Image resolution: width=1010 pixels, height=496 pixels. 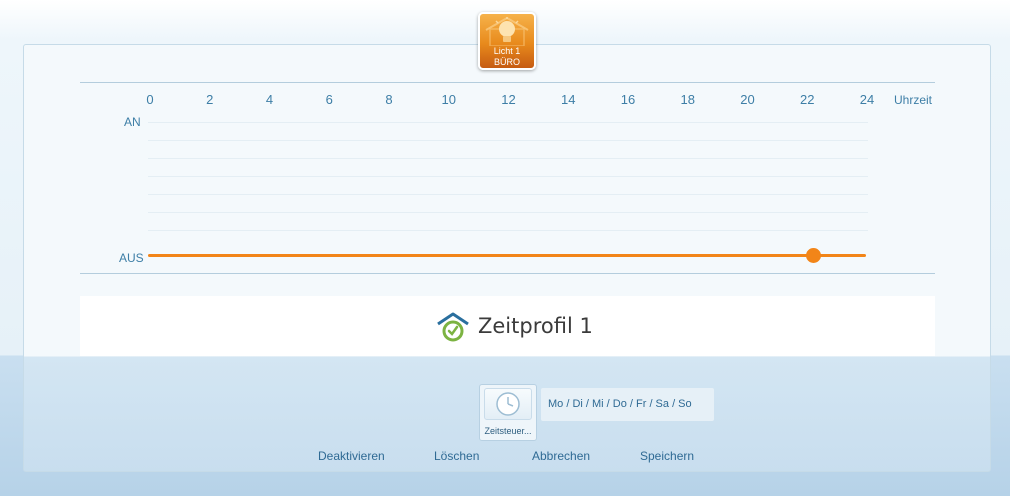 I want to click on weekdays-text: Mo / Di / Mi / Do / Fr / Sa / So, so click(x=620, y=404).